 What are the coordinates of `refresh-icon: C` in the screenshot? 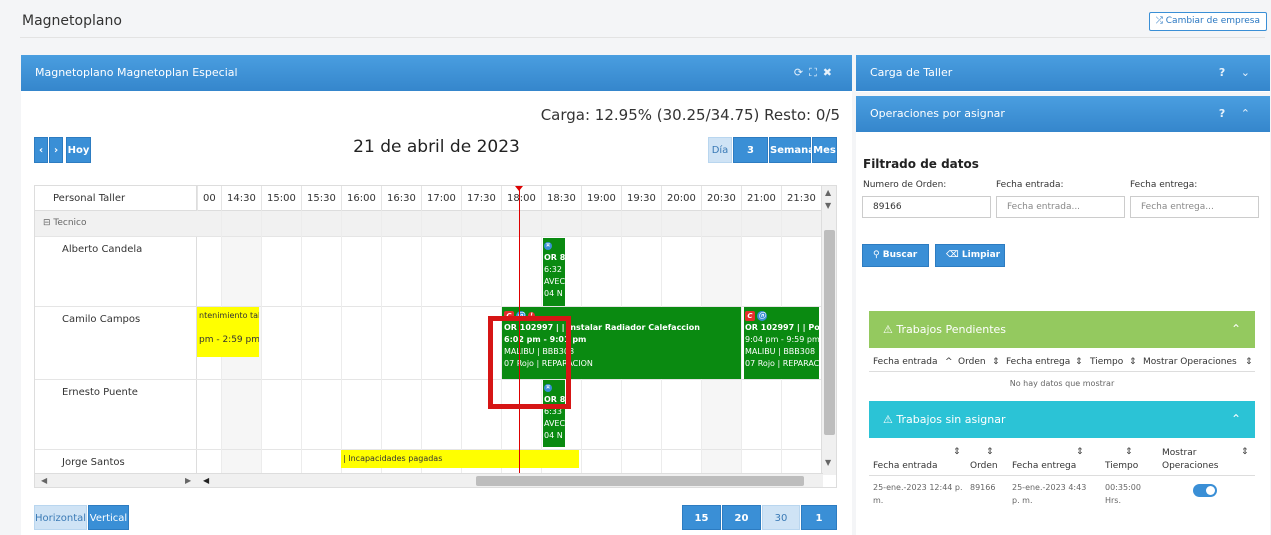 It's located at (750, 315).